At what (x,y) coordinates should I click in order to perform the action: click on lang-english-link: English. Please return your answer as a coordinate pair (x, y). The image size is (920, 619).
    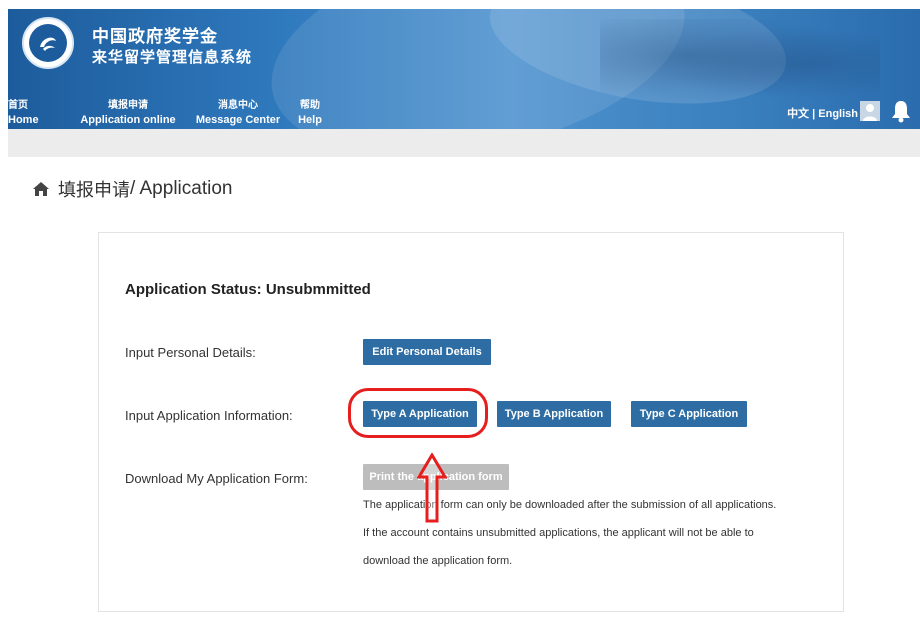
    Looking at the image, I should click on (838, 114).